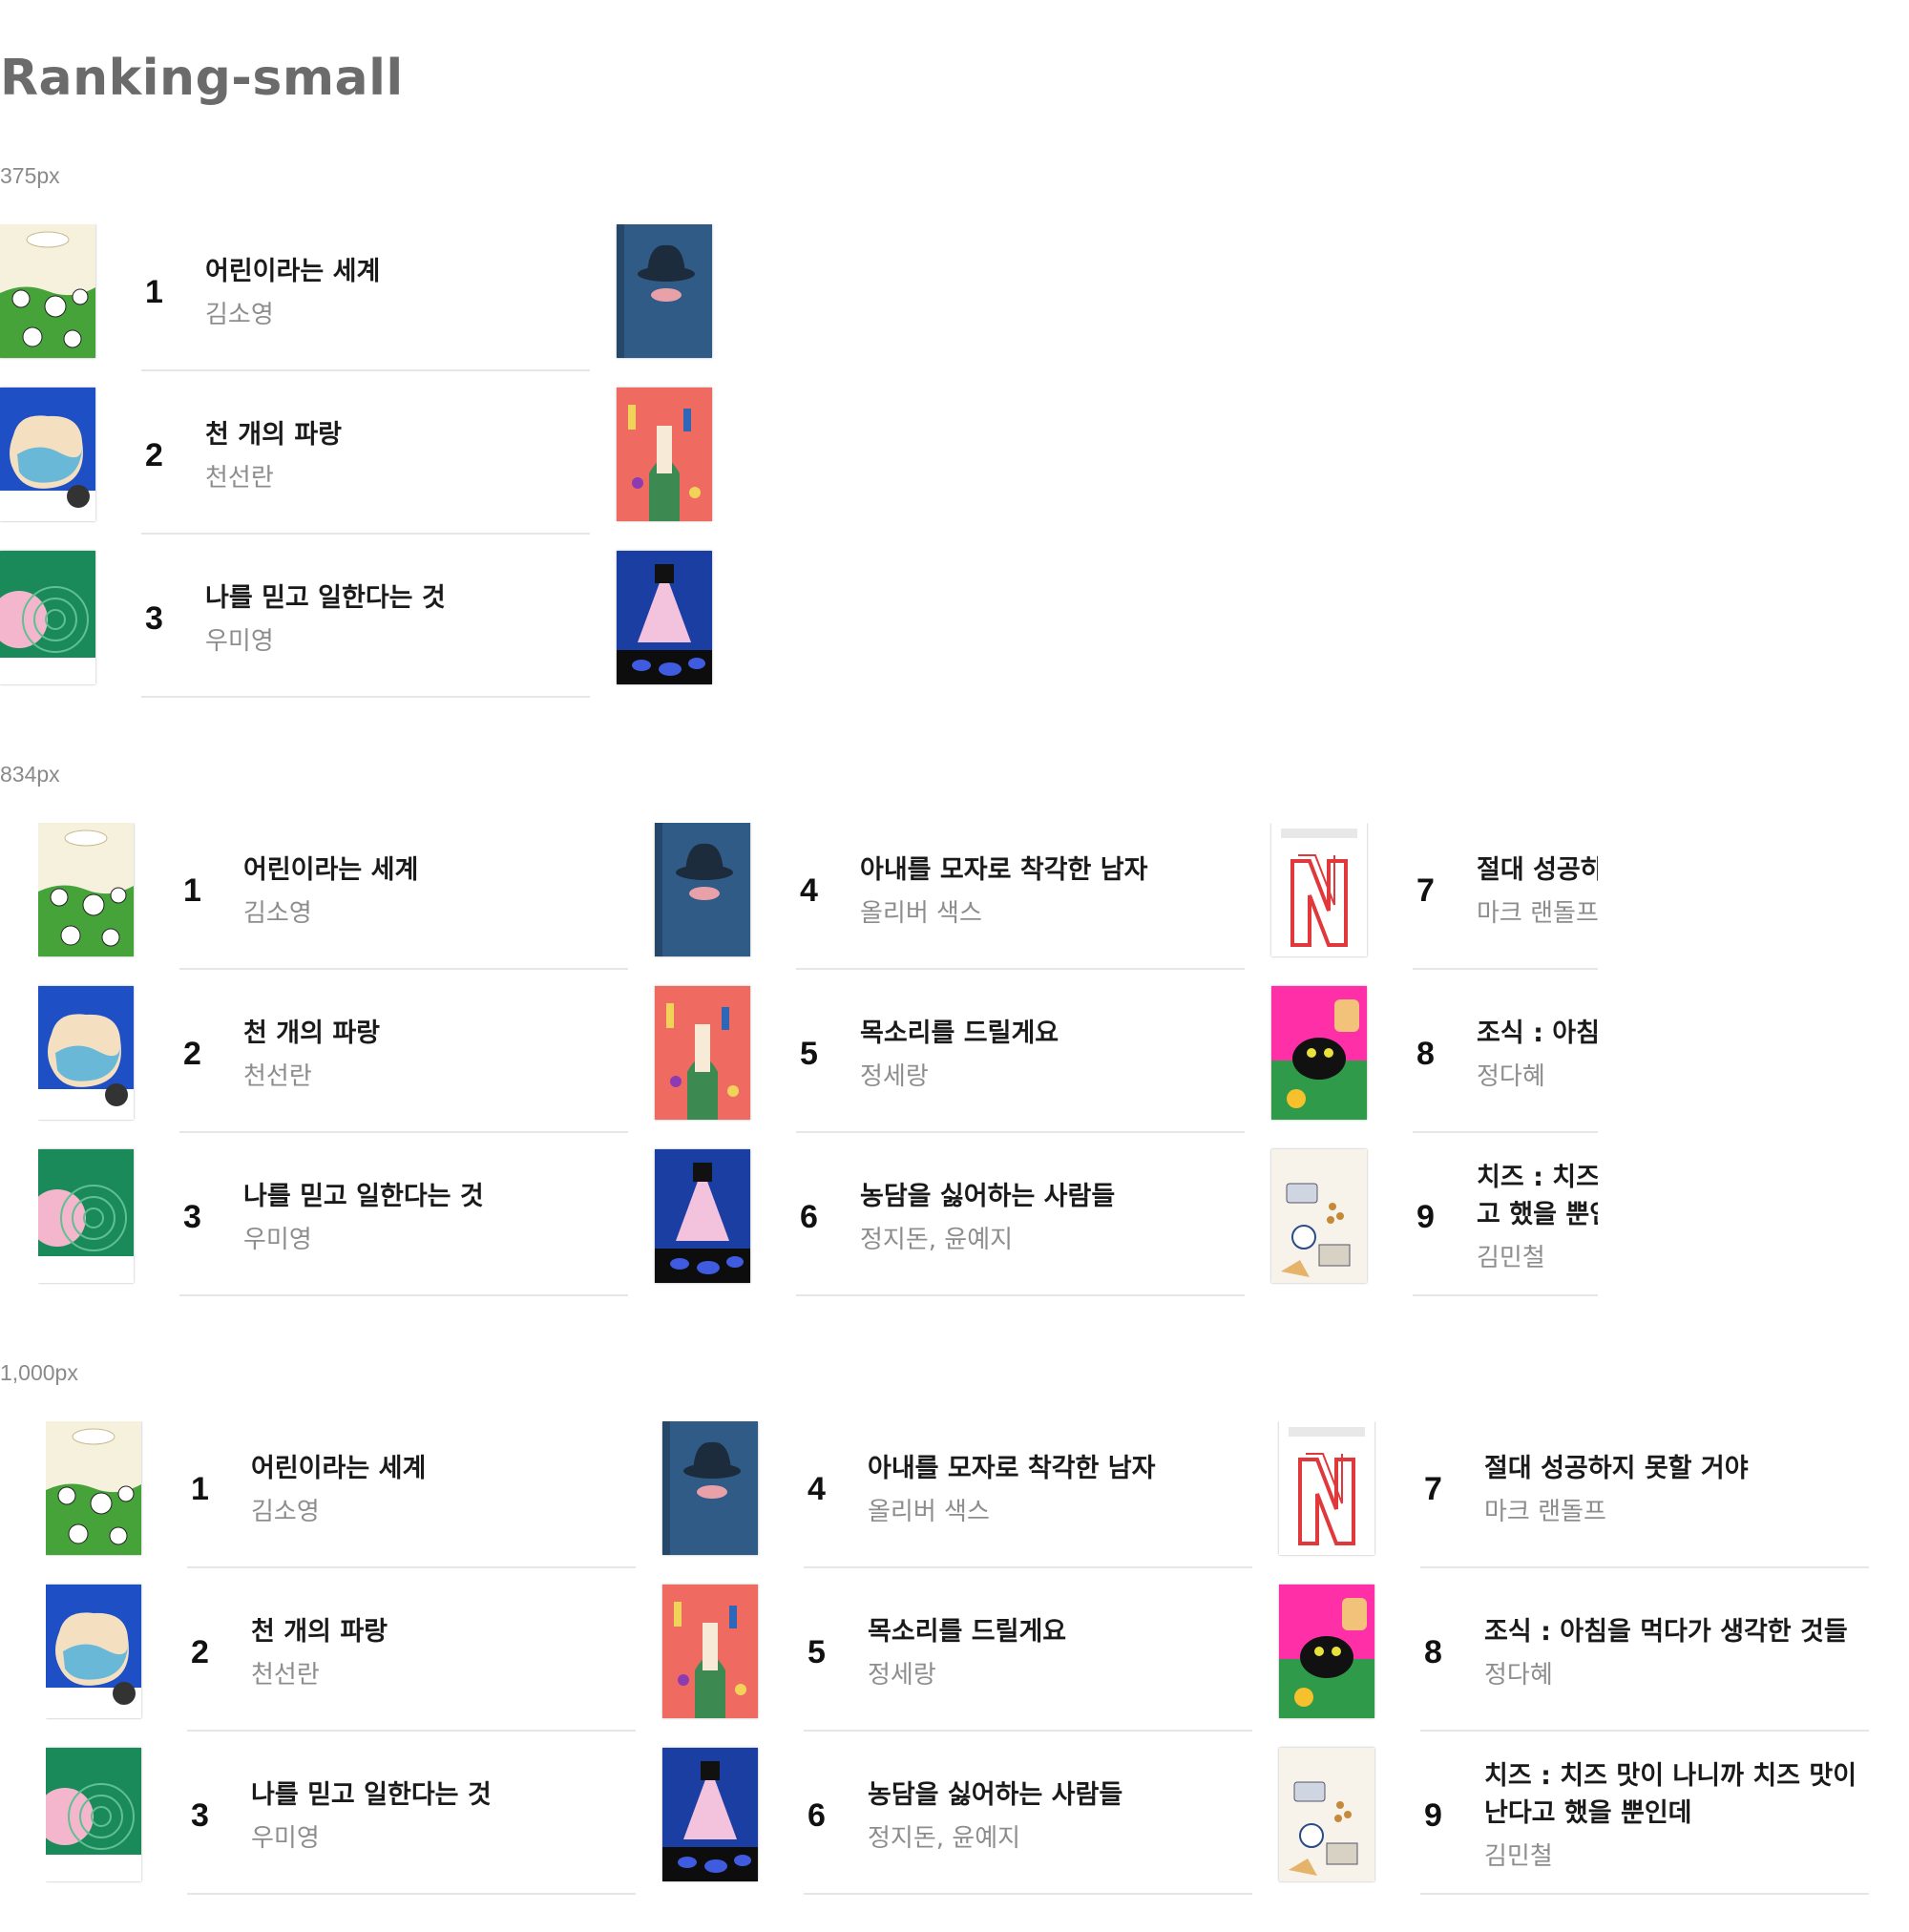 The image size is (1909, 1932). I want to click on rank-number: 4, so click(817, 1489).